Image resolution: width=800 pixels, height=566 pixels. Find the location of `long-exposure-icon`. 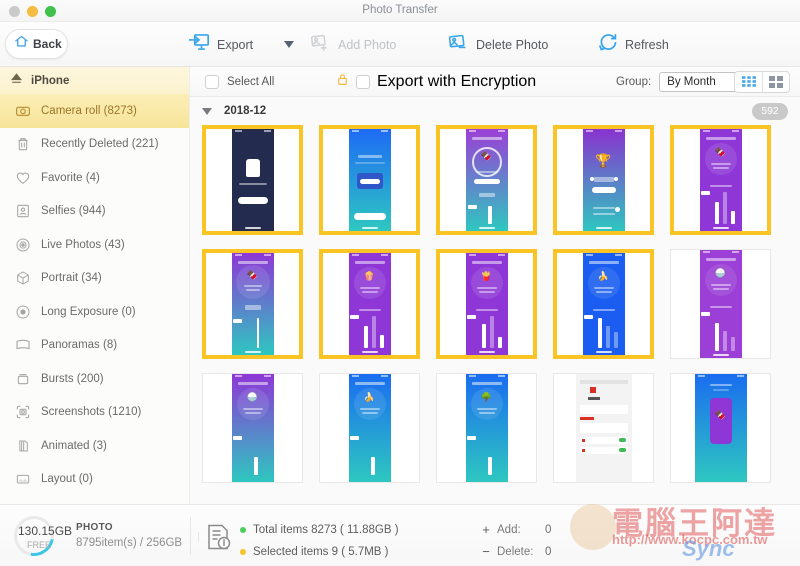

long-exposure-icon is located at coordinates (23, 312).